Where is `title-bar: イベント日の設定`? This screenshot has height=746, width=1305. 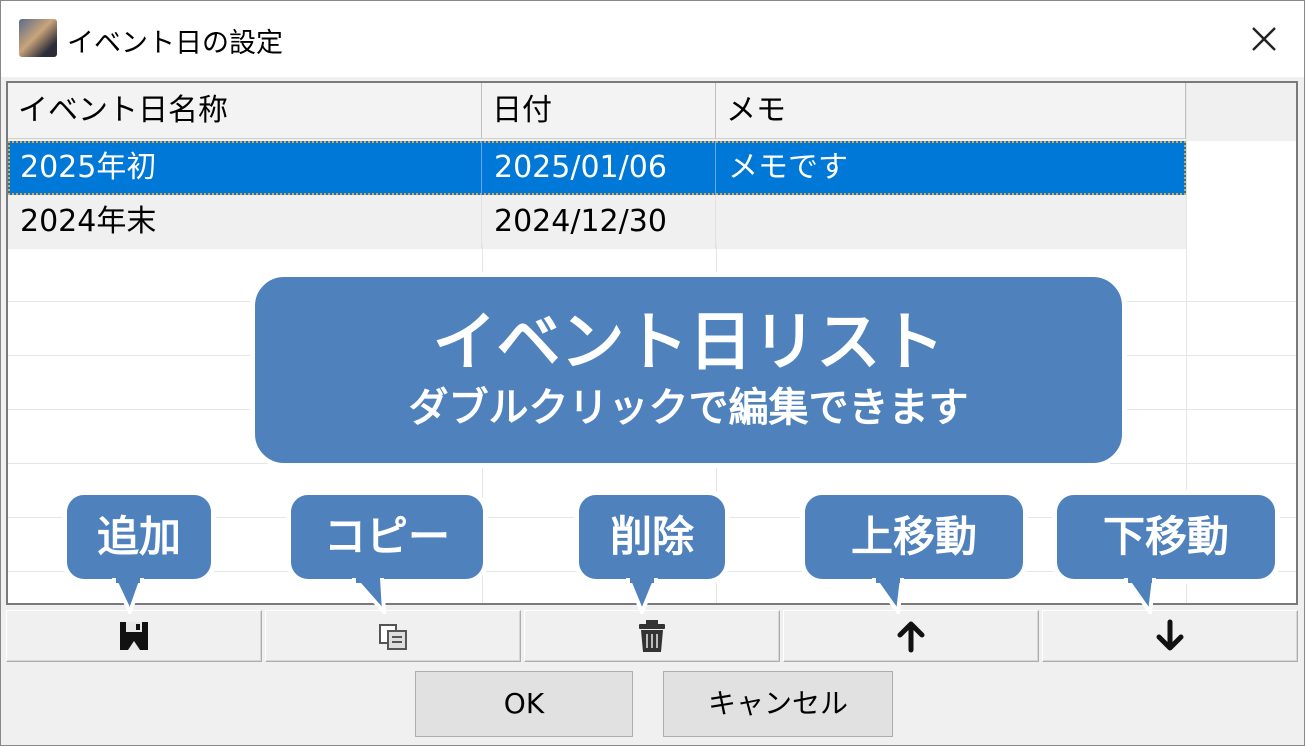
title-bar: イベント日の設定 is located at coordinates (652, 39).